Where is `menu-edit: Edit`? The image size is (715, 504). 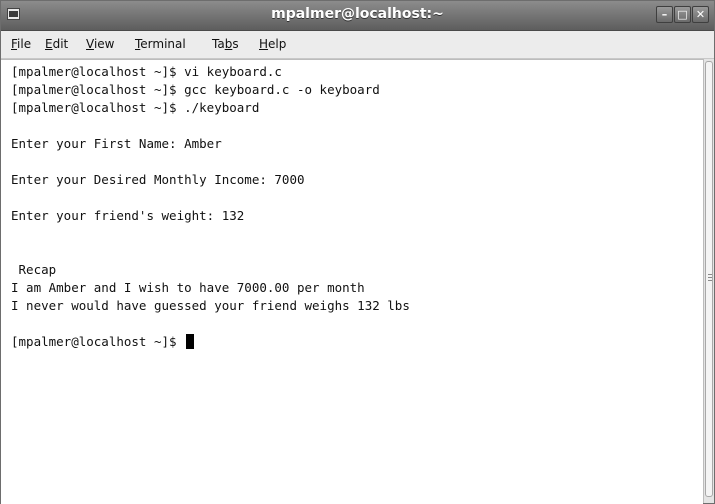
menu-edit: Edit is located at coordinates (56, 44).